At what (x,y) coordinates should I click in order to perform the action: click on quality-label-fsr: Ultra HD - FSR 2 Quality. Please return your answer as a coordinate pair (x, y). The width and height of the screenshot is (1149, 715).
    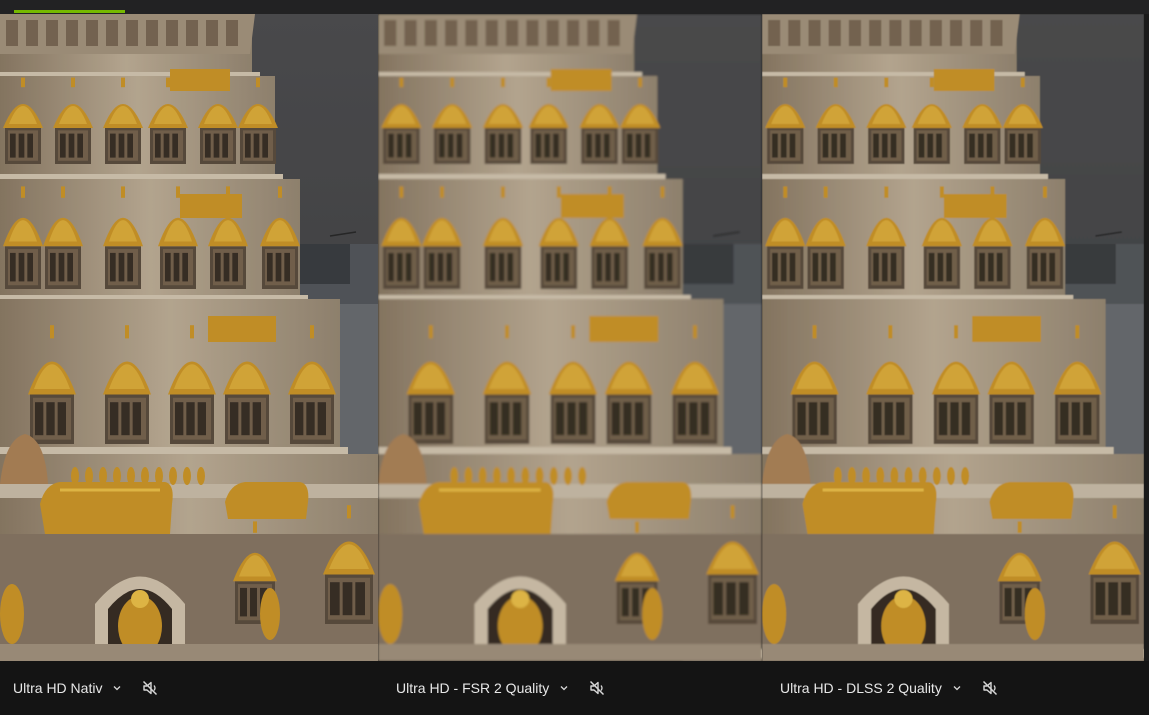
    Looking at the image, I should click on (473, 688).